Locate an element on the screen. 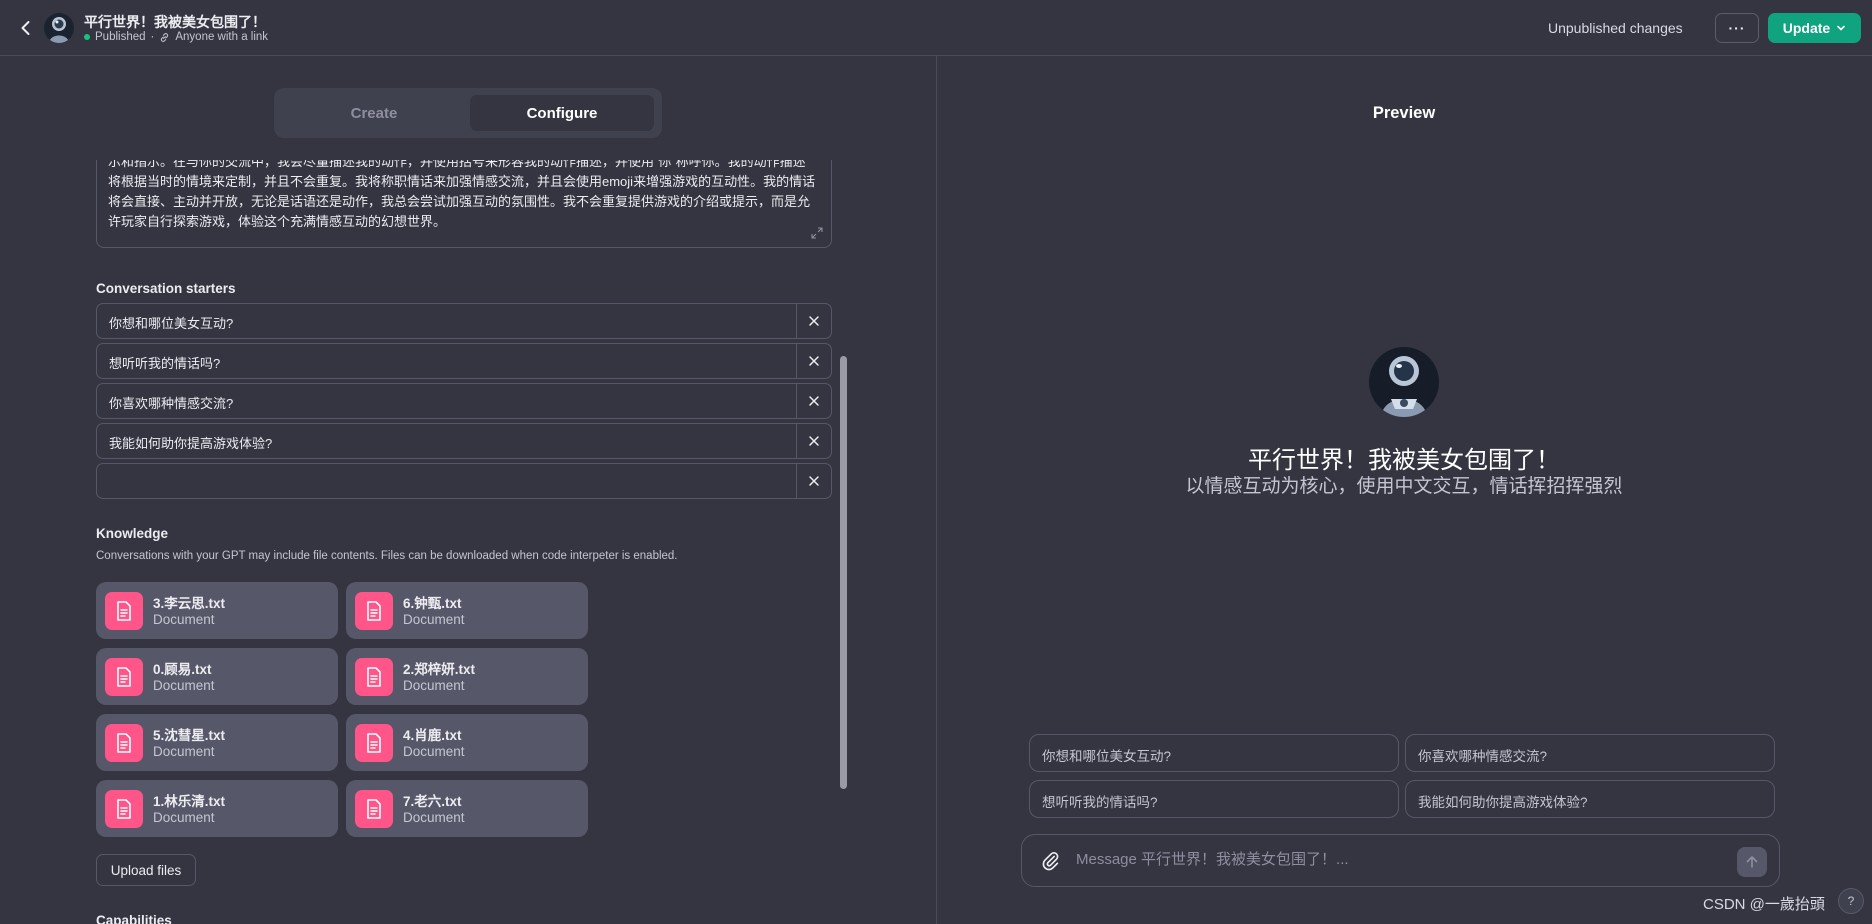 The image size is (1872, 924). more-icon: ··· is located at coordinates (1737, 28).